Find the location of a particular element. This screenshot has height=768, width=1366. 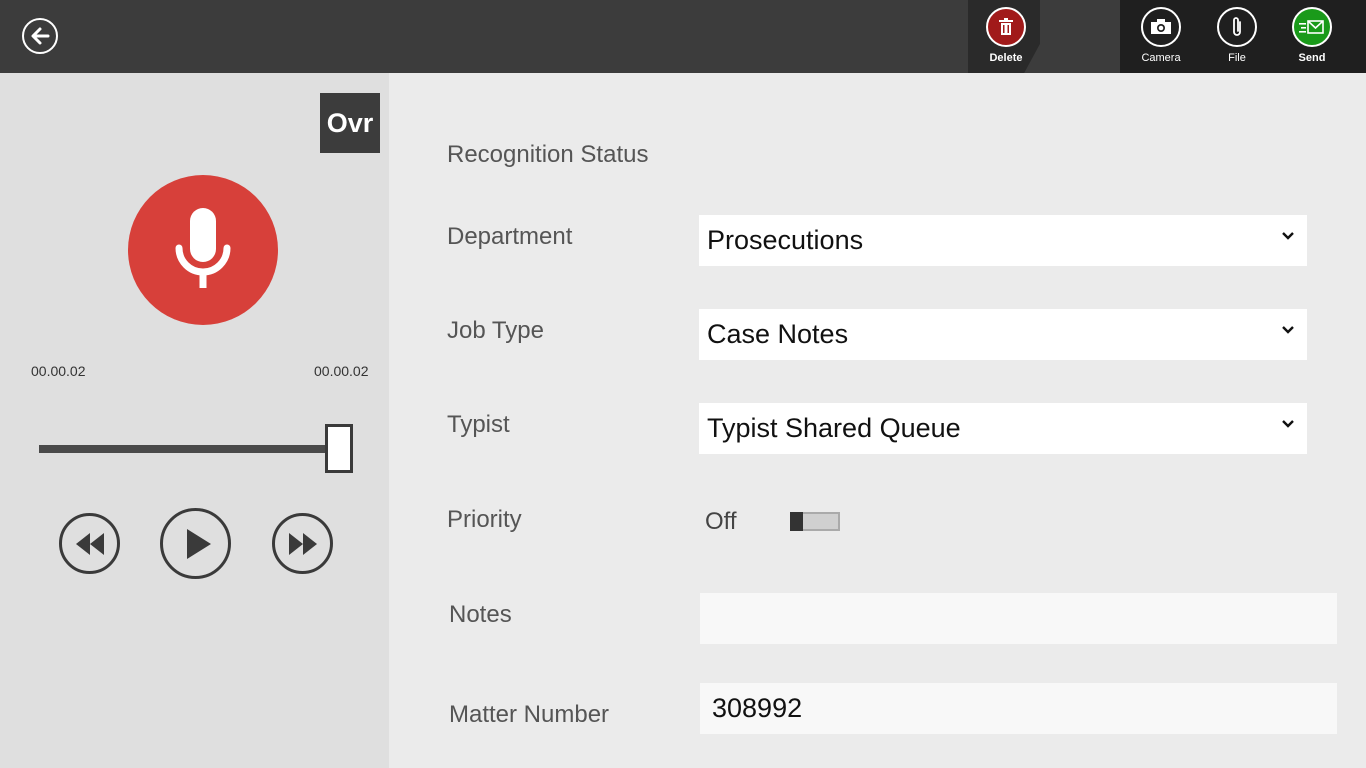

rewind-icon is located at coordinates (89, 543).